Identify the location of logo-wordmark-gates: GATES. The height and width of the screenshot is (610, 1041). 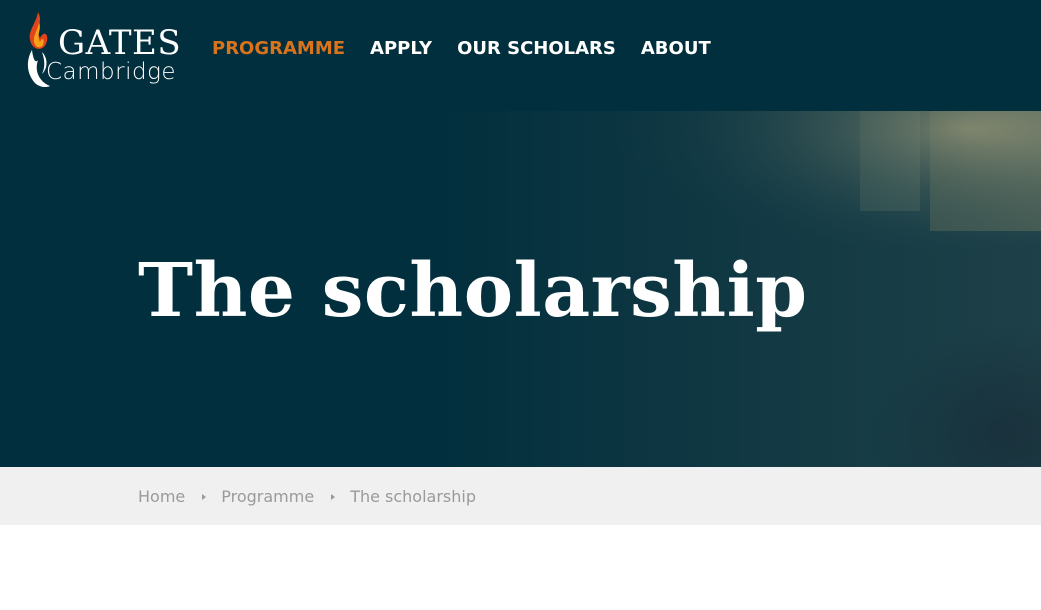
(120, 43).